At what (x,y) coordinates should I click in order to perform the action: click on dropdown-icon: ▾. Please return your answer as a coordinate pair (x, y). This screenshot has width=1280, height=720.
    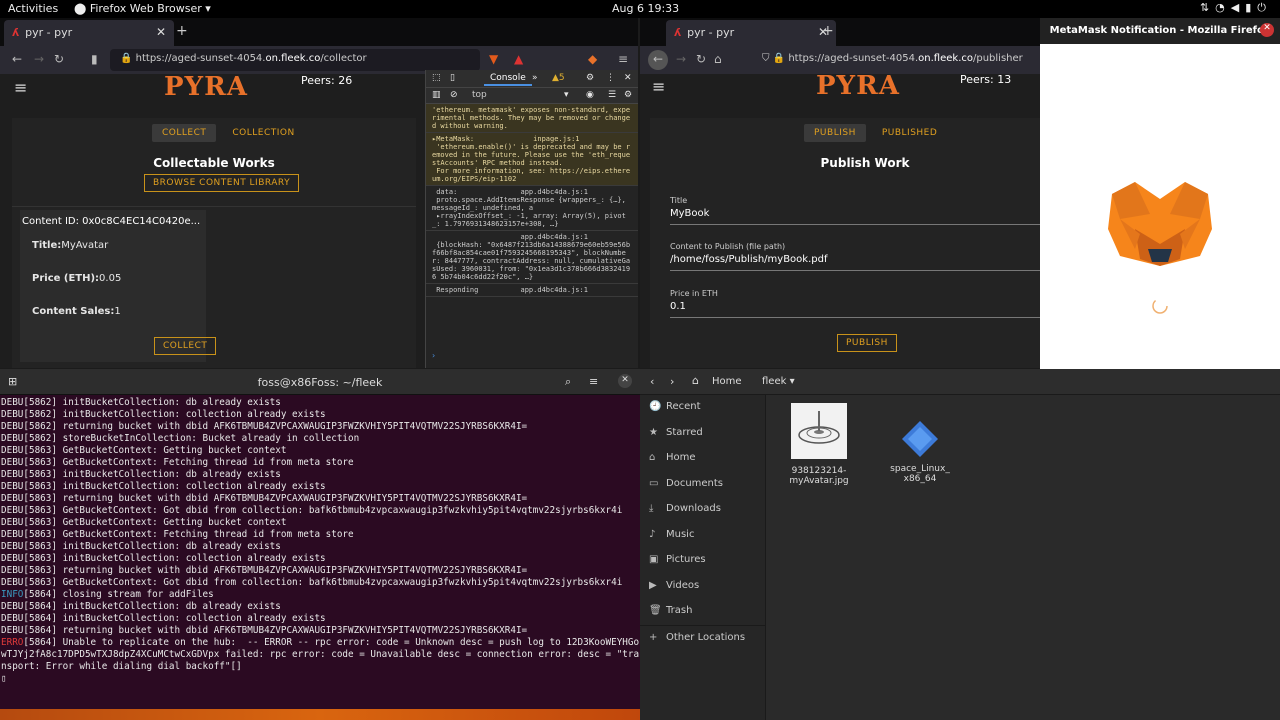
    Looking at the image, I should click on (566, 95).